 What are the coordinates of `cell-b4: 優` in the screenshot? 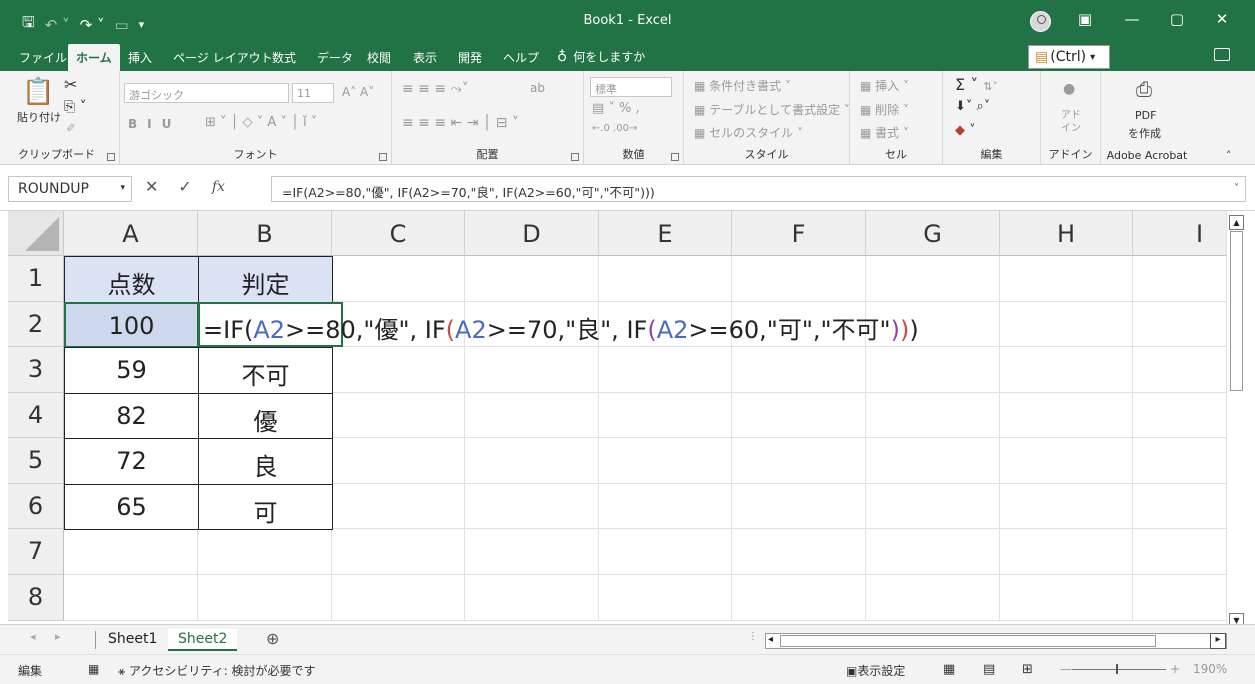 It's located at (265, 416).